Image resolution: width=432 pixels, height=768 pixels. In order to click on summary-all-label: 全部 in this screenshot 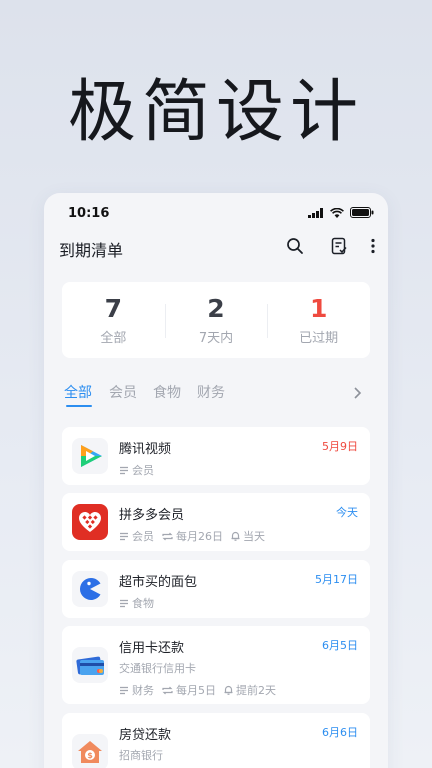, I will do `click(113, 338)`.